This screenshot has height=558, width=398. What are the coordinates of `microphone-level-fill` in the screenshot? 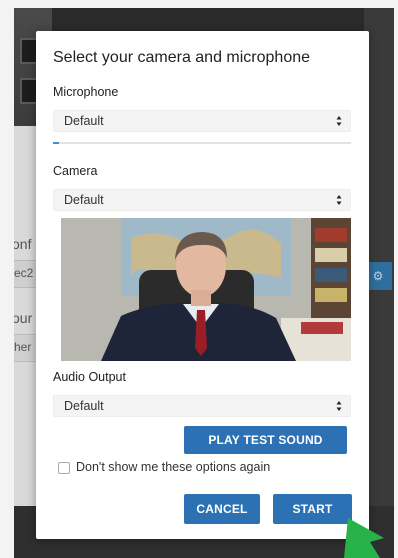 It's located at (56, 143).